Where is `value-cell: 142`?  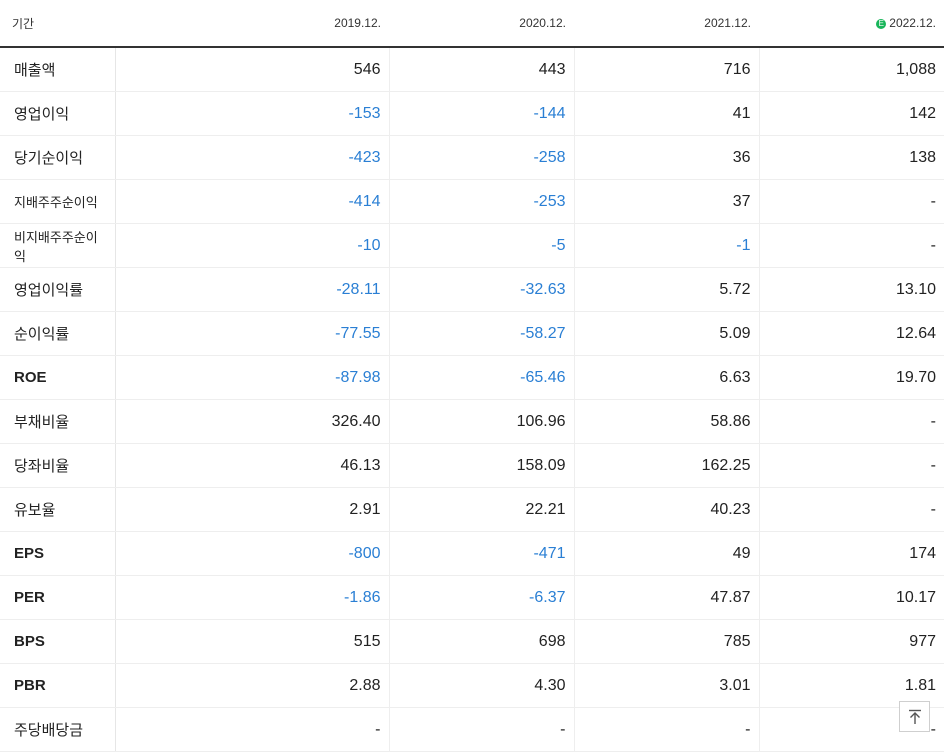 value-cell: 142 is located at coordinates (851, 113).